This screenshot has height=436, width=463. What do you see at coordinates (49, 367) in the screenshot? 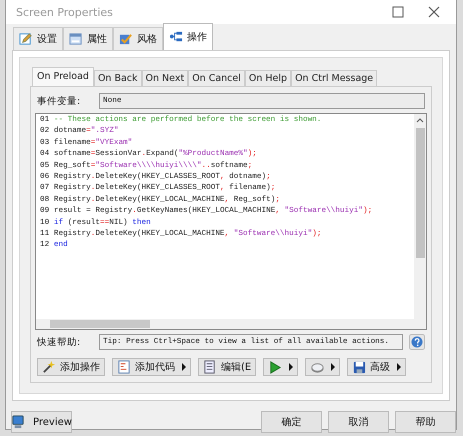
I see `wand-icon` at bounding box center [49, 367].